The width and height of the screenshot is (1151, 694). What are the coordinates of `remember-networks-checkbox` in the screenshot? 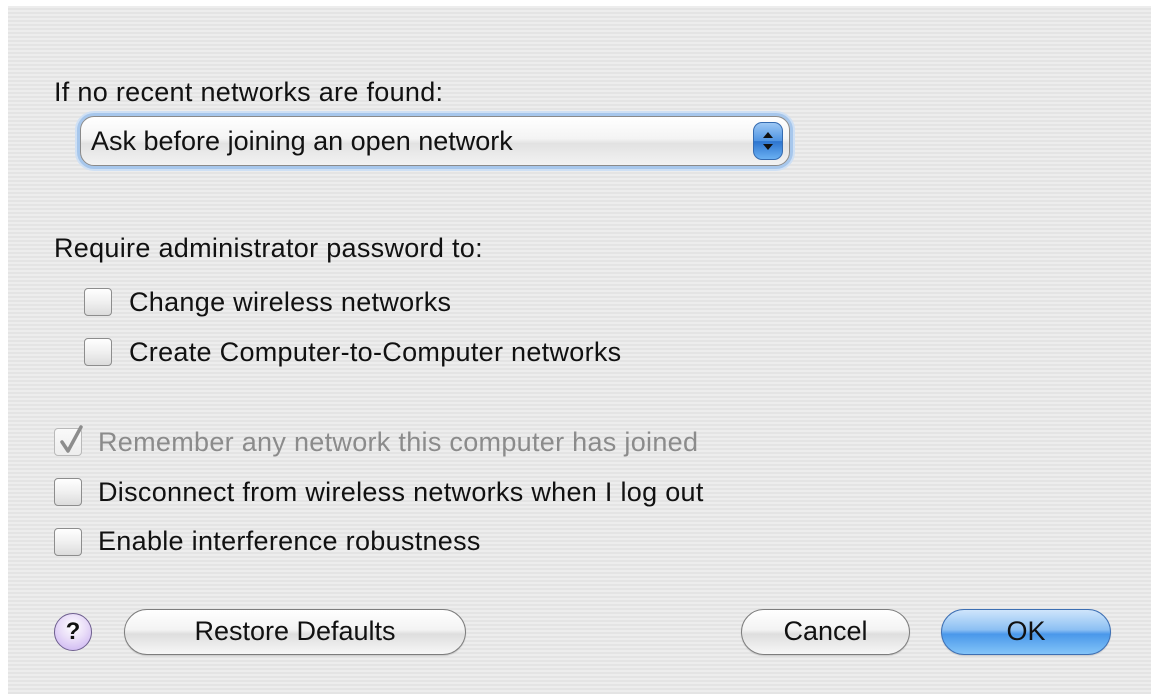 It's located at (68, 440).